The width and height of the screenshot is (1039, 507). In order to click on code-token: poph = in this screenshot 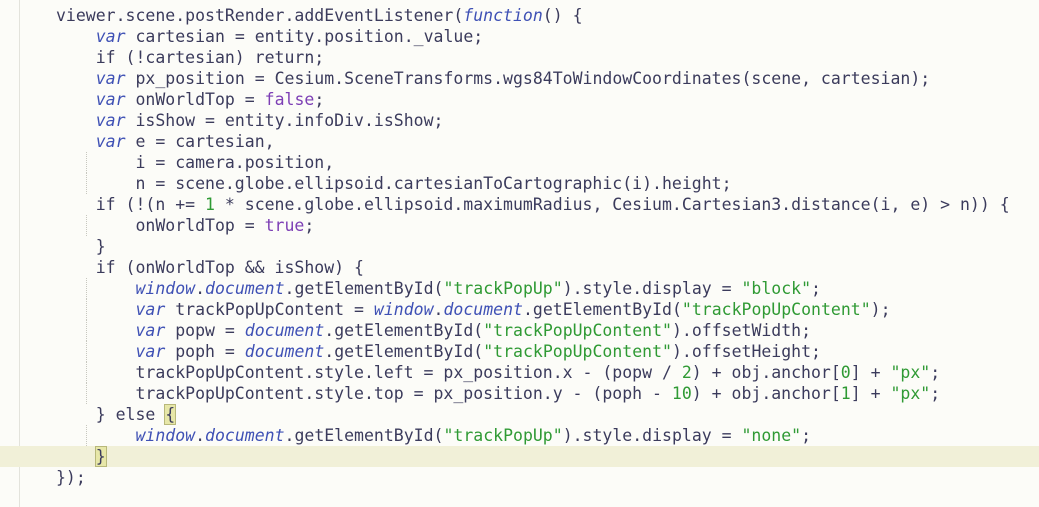, I will do `click(205, 351)`.